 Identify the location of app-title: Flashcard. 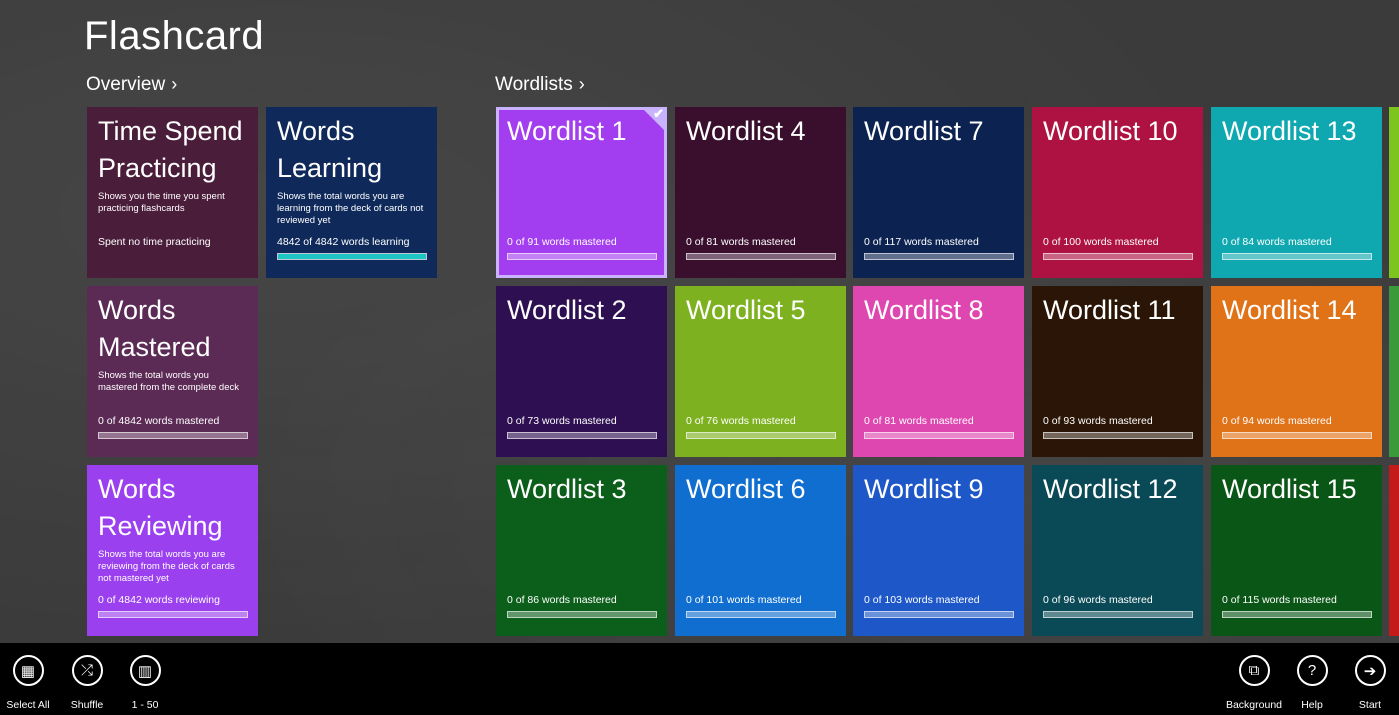
(174, 36).